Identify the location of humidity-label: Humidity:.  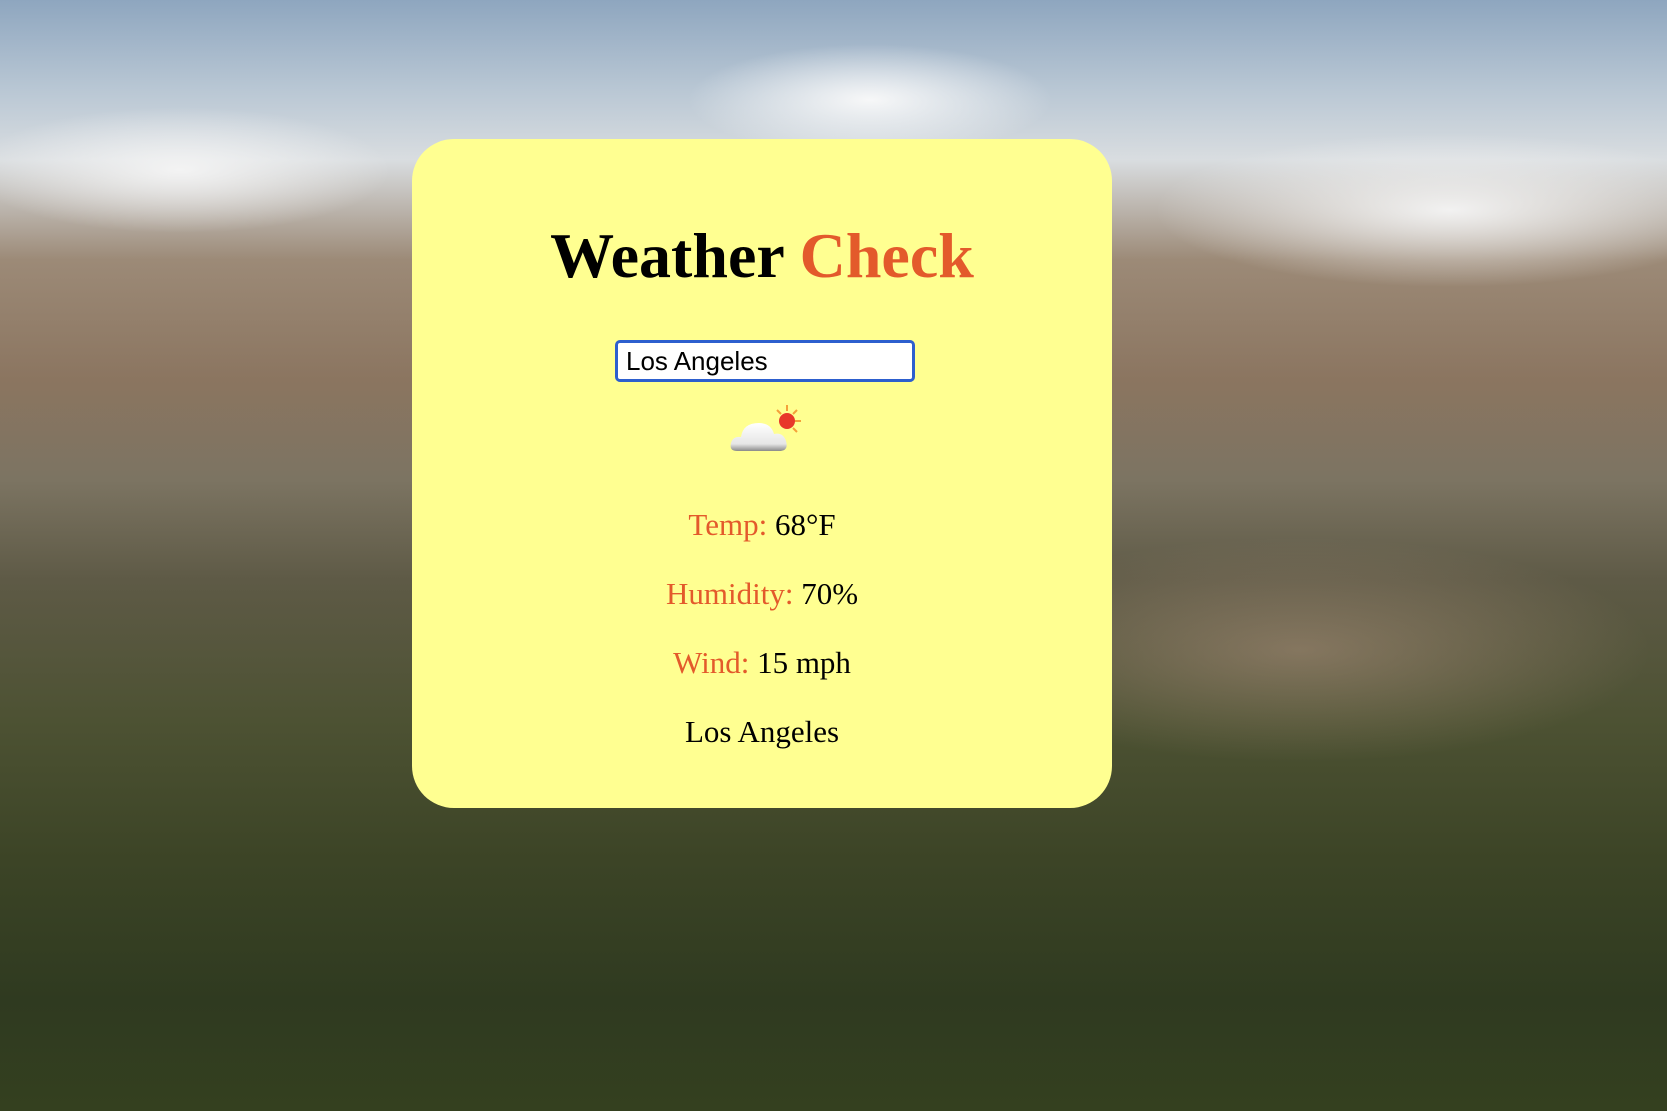
(729, 593).